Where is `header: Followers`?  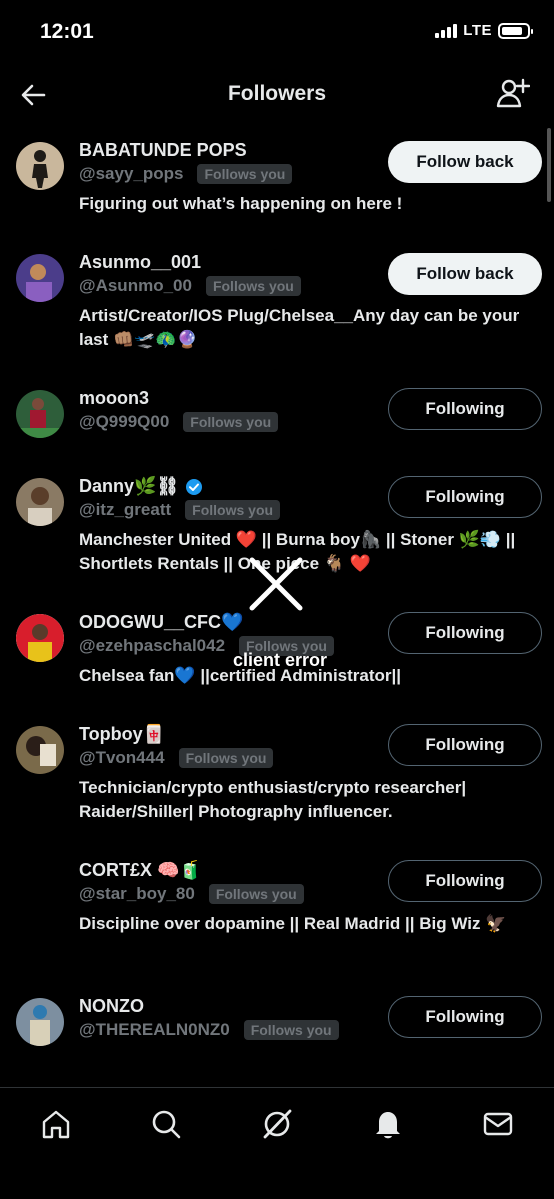
header: Followers is located at coordinates (277, 94).